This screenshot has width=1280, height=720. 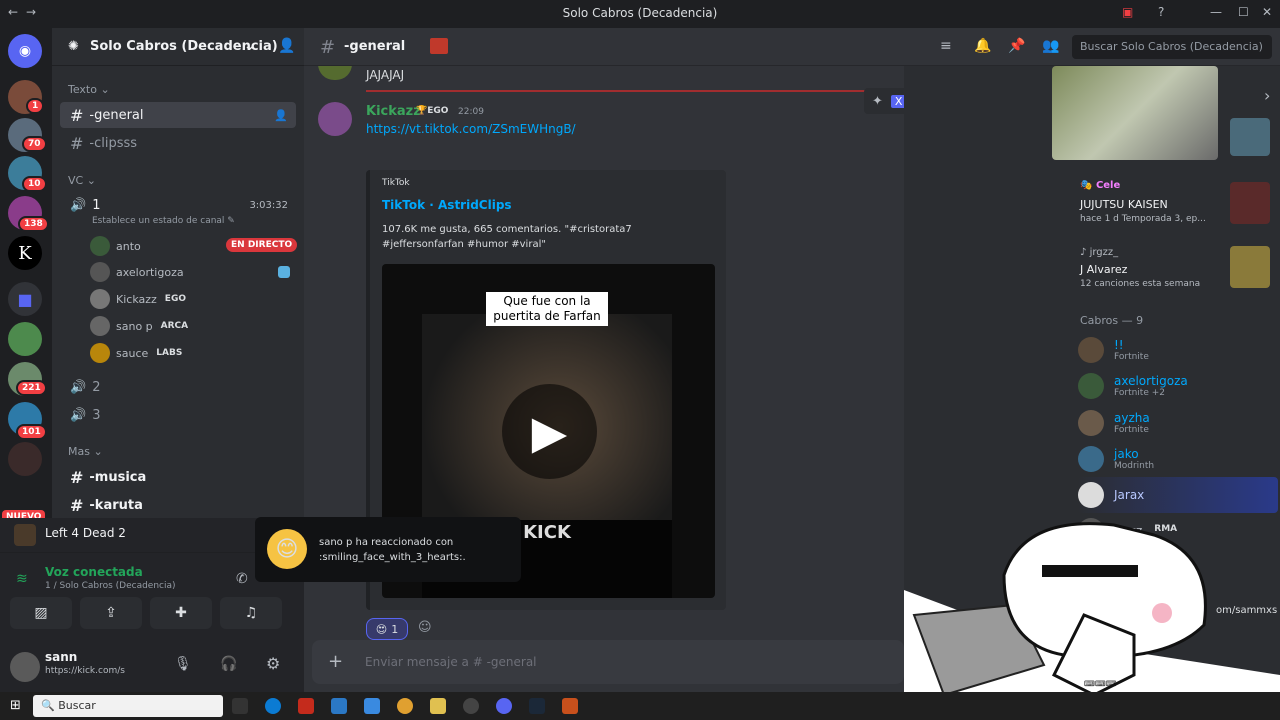 I want to click on windows-start-icon: ⊞, so click(x=15, y=705).